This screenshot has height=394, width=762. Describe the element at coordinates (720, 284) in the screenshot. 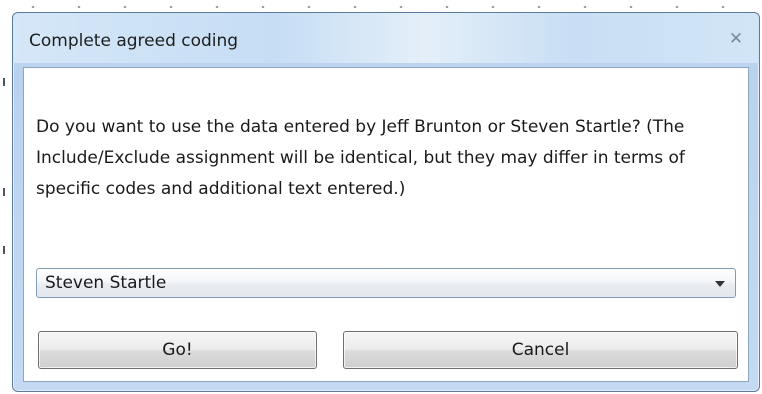

I see `chevron-down-icon` at that location.